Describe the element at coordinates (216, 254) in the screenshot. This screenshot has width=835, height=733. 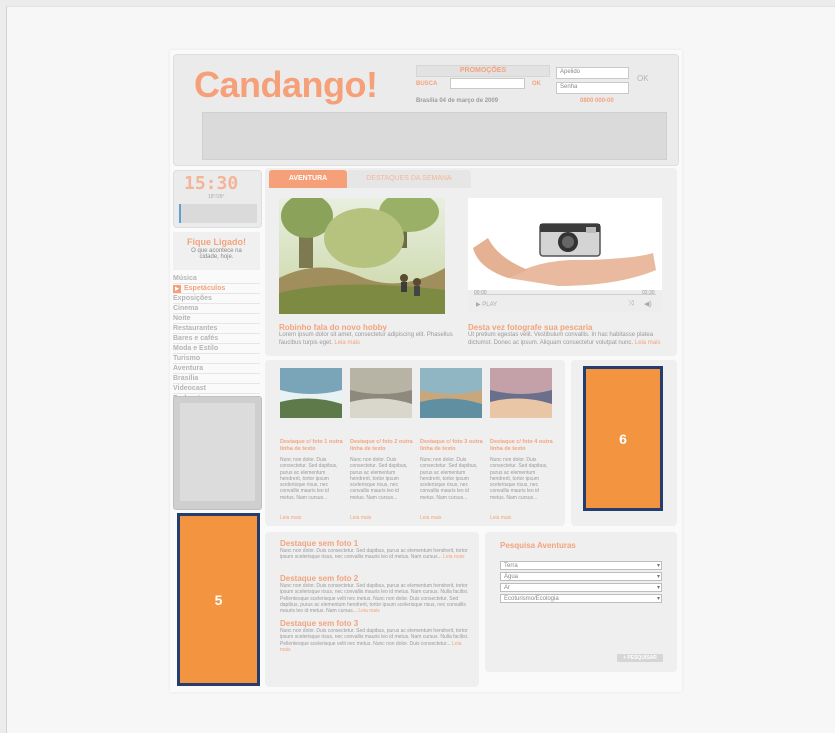
I see `fique-subtitle: O que acontece na cidade, hoje.` at that location.